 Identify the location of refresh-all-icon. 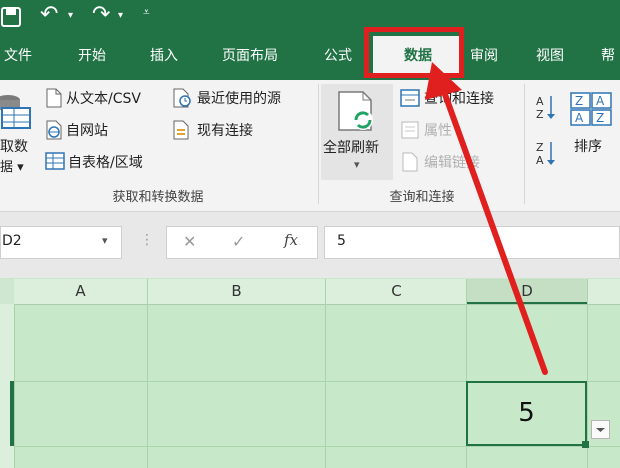
(357, 114).